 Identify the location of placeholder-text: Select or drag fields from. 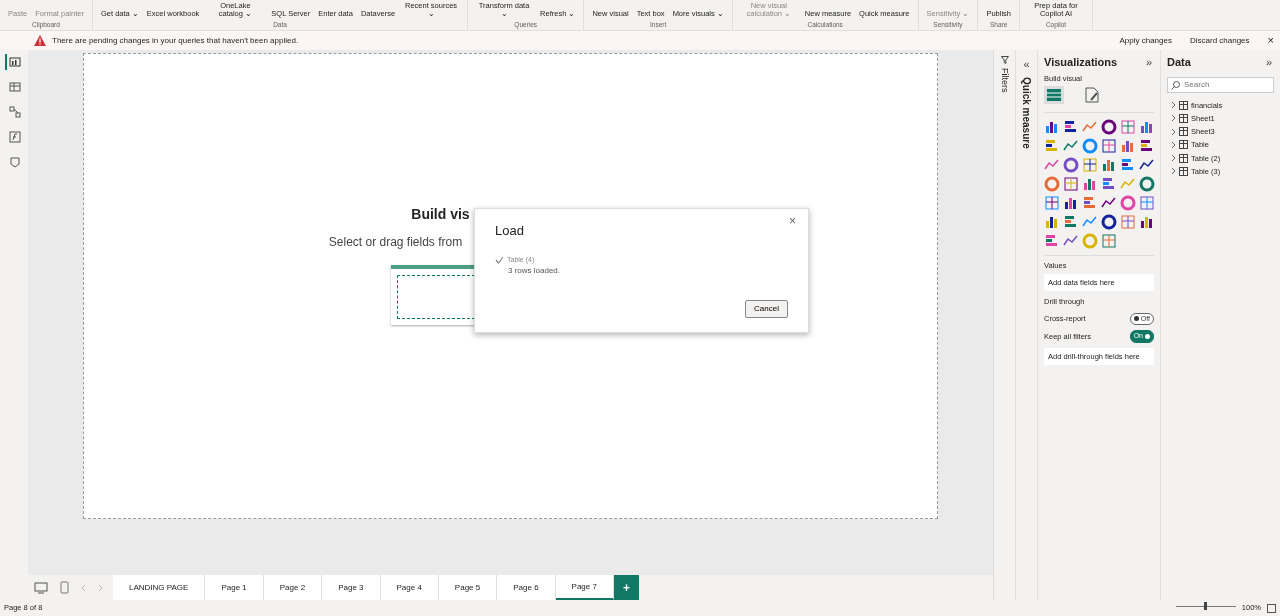
(395, 242).